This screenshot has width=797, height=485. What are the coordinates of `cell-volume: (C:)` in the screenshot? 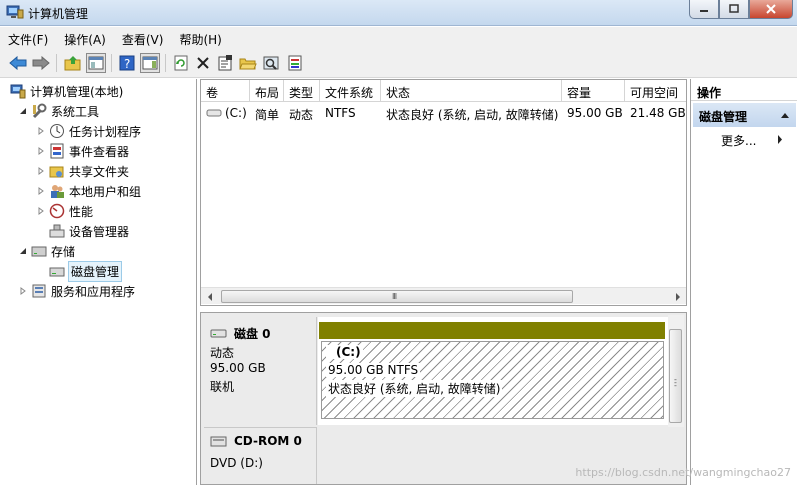 It's located at (225, 113).